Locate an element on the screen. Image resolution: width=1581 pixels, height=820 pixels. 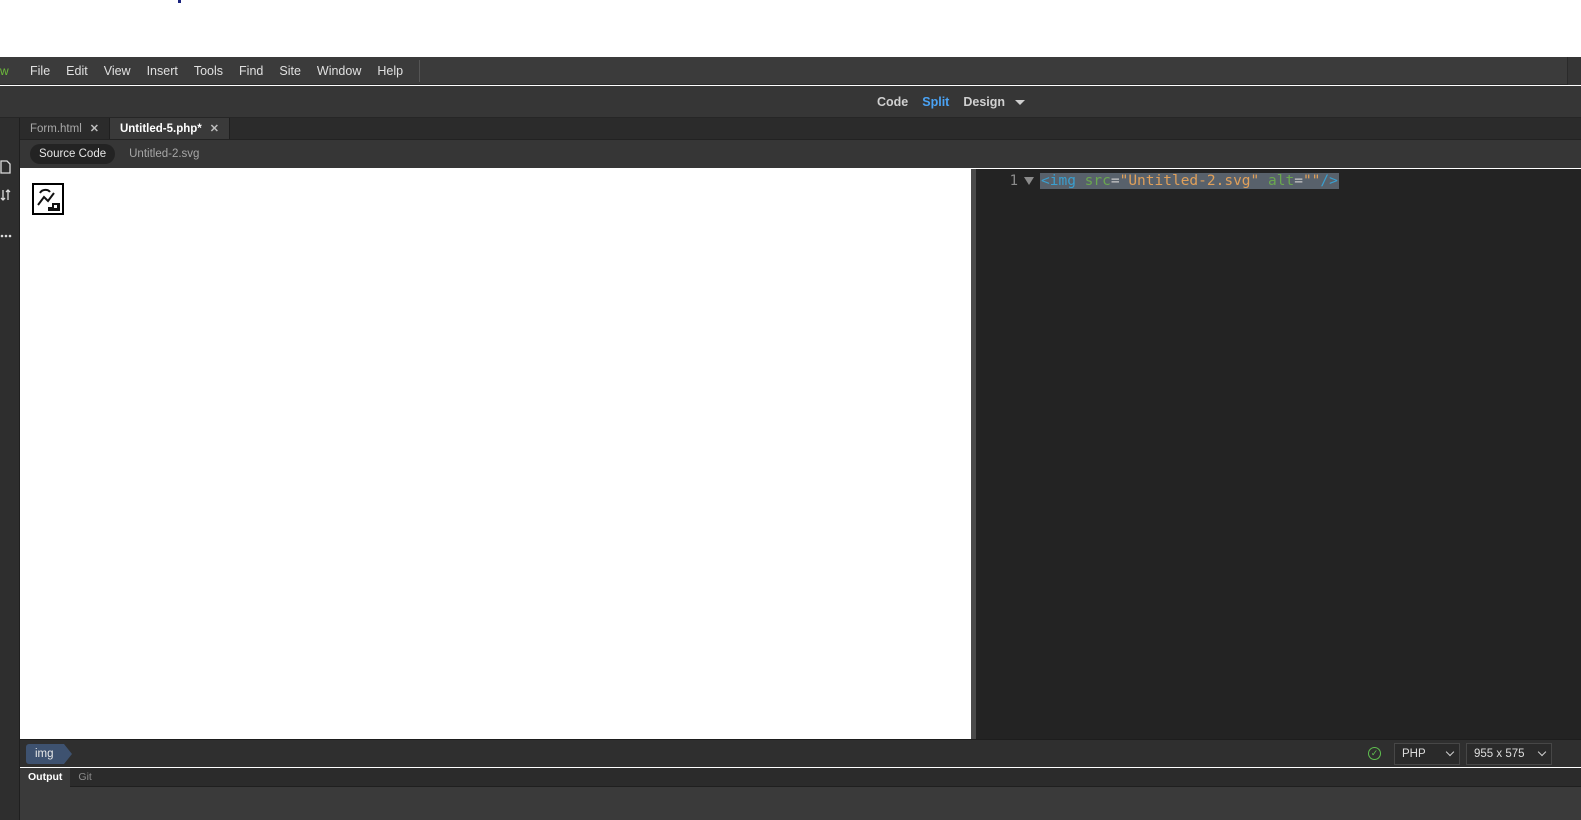
bottom-panel-tabs: Output Git is located at coordinates (800, 777).